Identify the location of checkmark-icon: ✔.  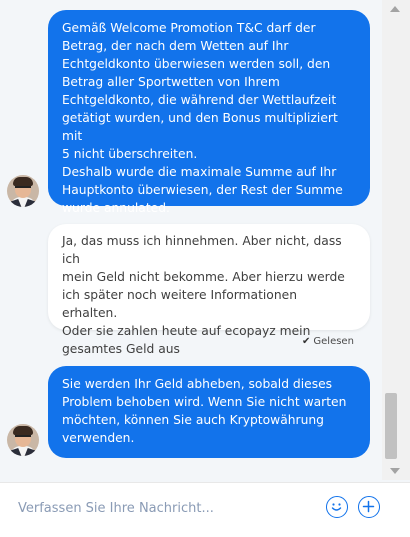
(306, 341).